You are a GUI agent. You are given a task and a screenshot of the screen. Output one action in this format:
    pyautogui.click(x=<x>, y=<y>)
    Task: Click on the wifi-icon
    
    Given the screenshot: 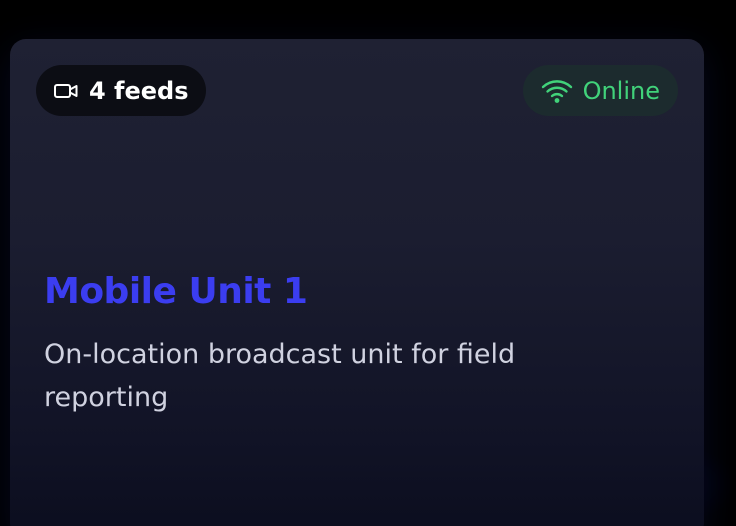 What is the action you would take?
    pyautogui.click(x=557, y=91)
    